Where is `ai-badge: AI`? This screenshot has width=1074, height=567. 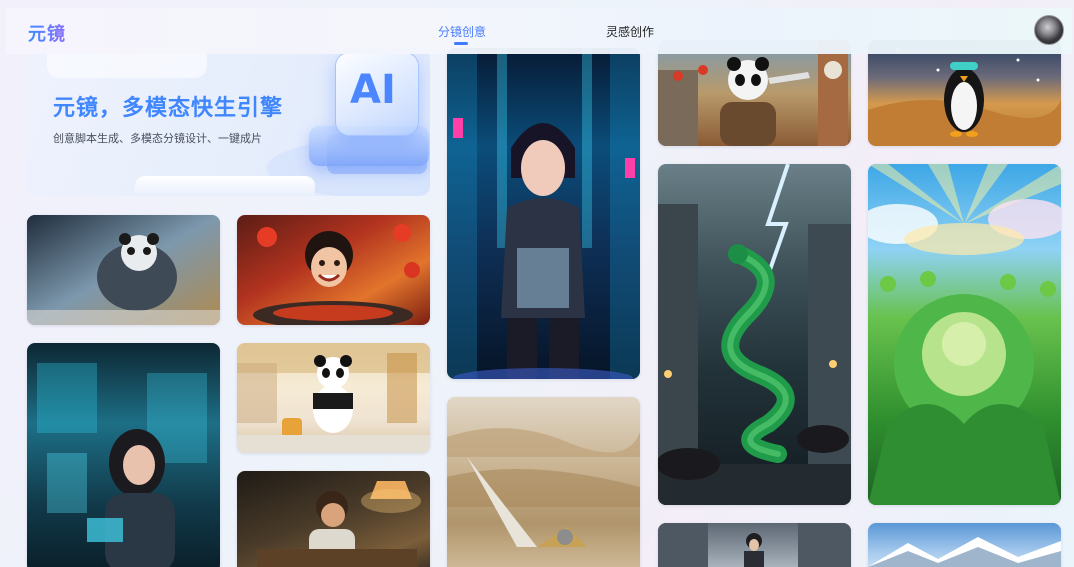
ai-badge: AI is located at coordinates (377, 94).